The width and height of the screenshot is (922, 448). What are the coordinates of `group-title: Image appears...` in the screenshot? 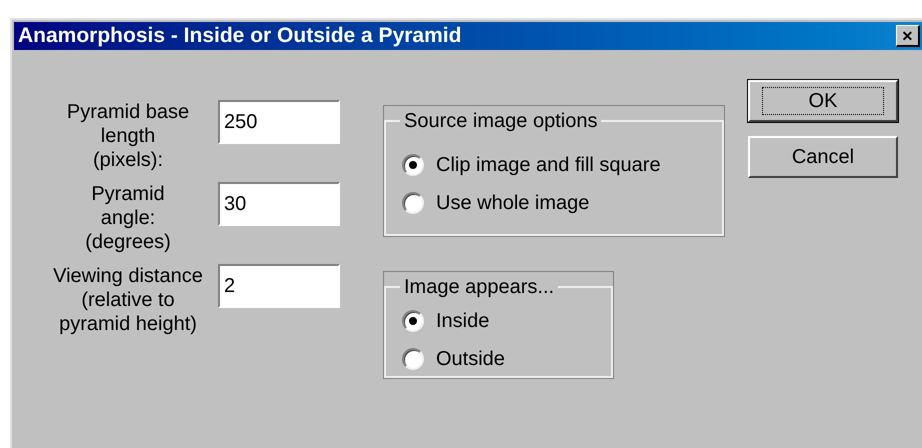 It's located at (479, 287).